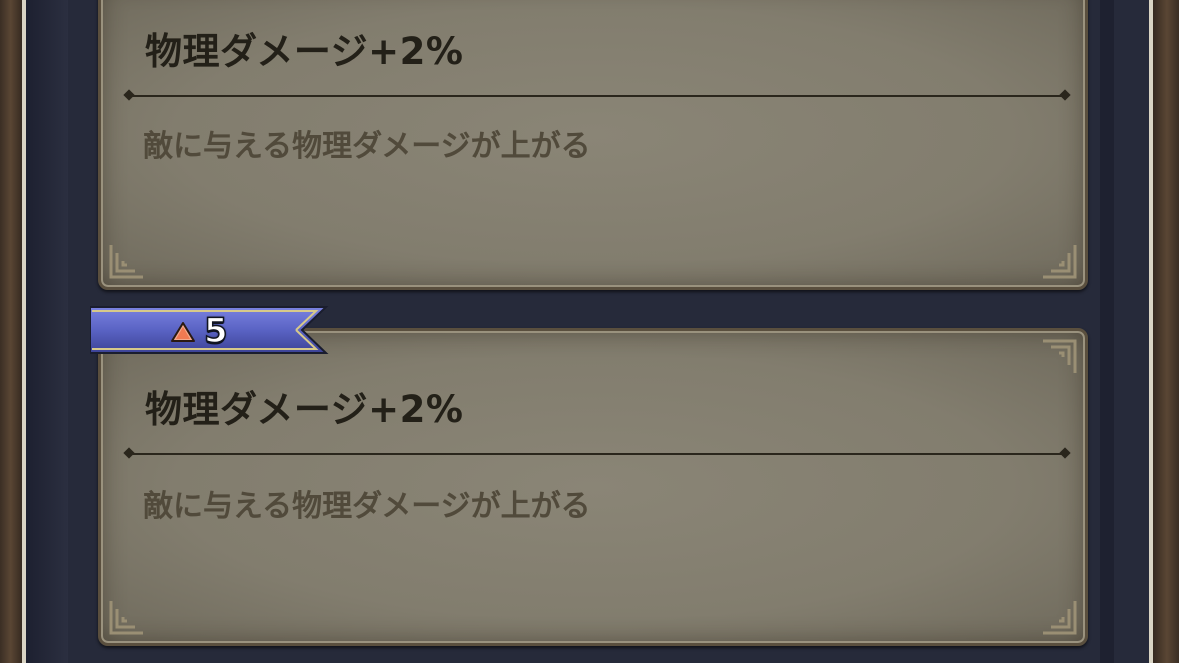 Image resolution: width=1179 pixels, height=663 pixels. I want to click on list-inner-edge, so click(47, 331).